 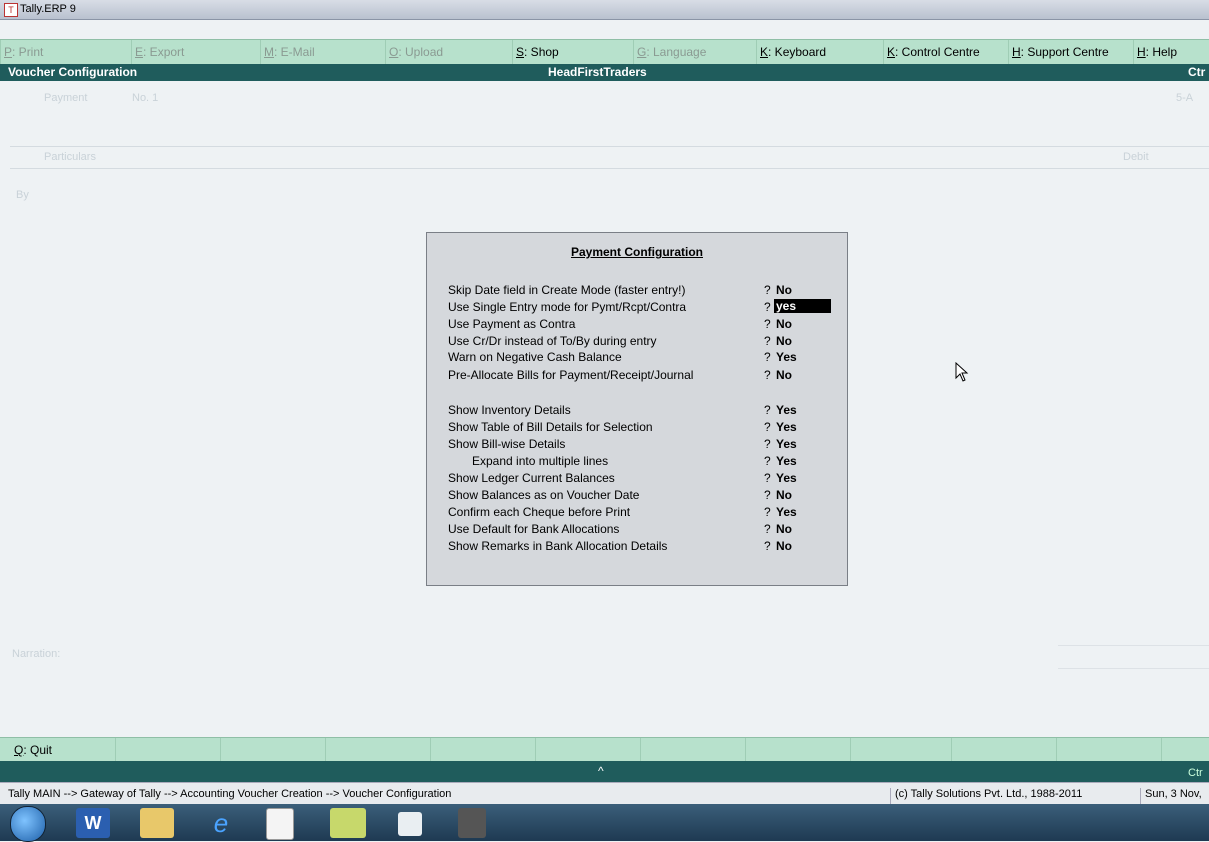 What do you see at coordinates (642, 52) in the screenshot?
I see `menu-key: G` at bounding box center [642, 52].